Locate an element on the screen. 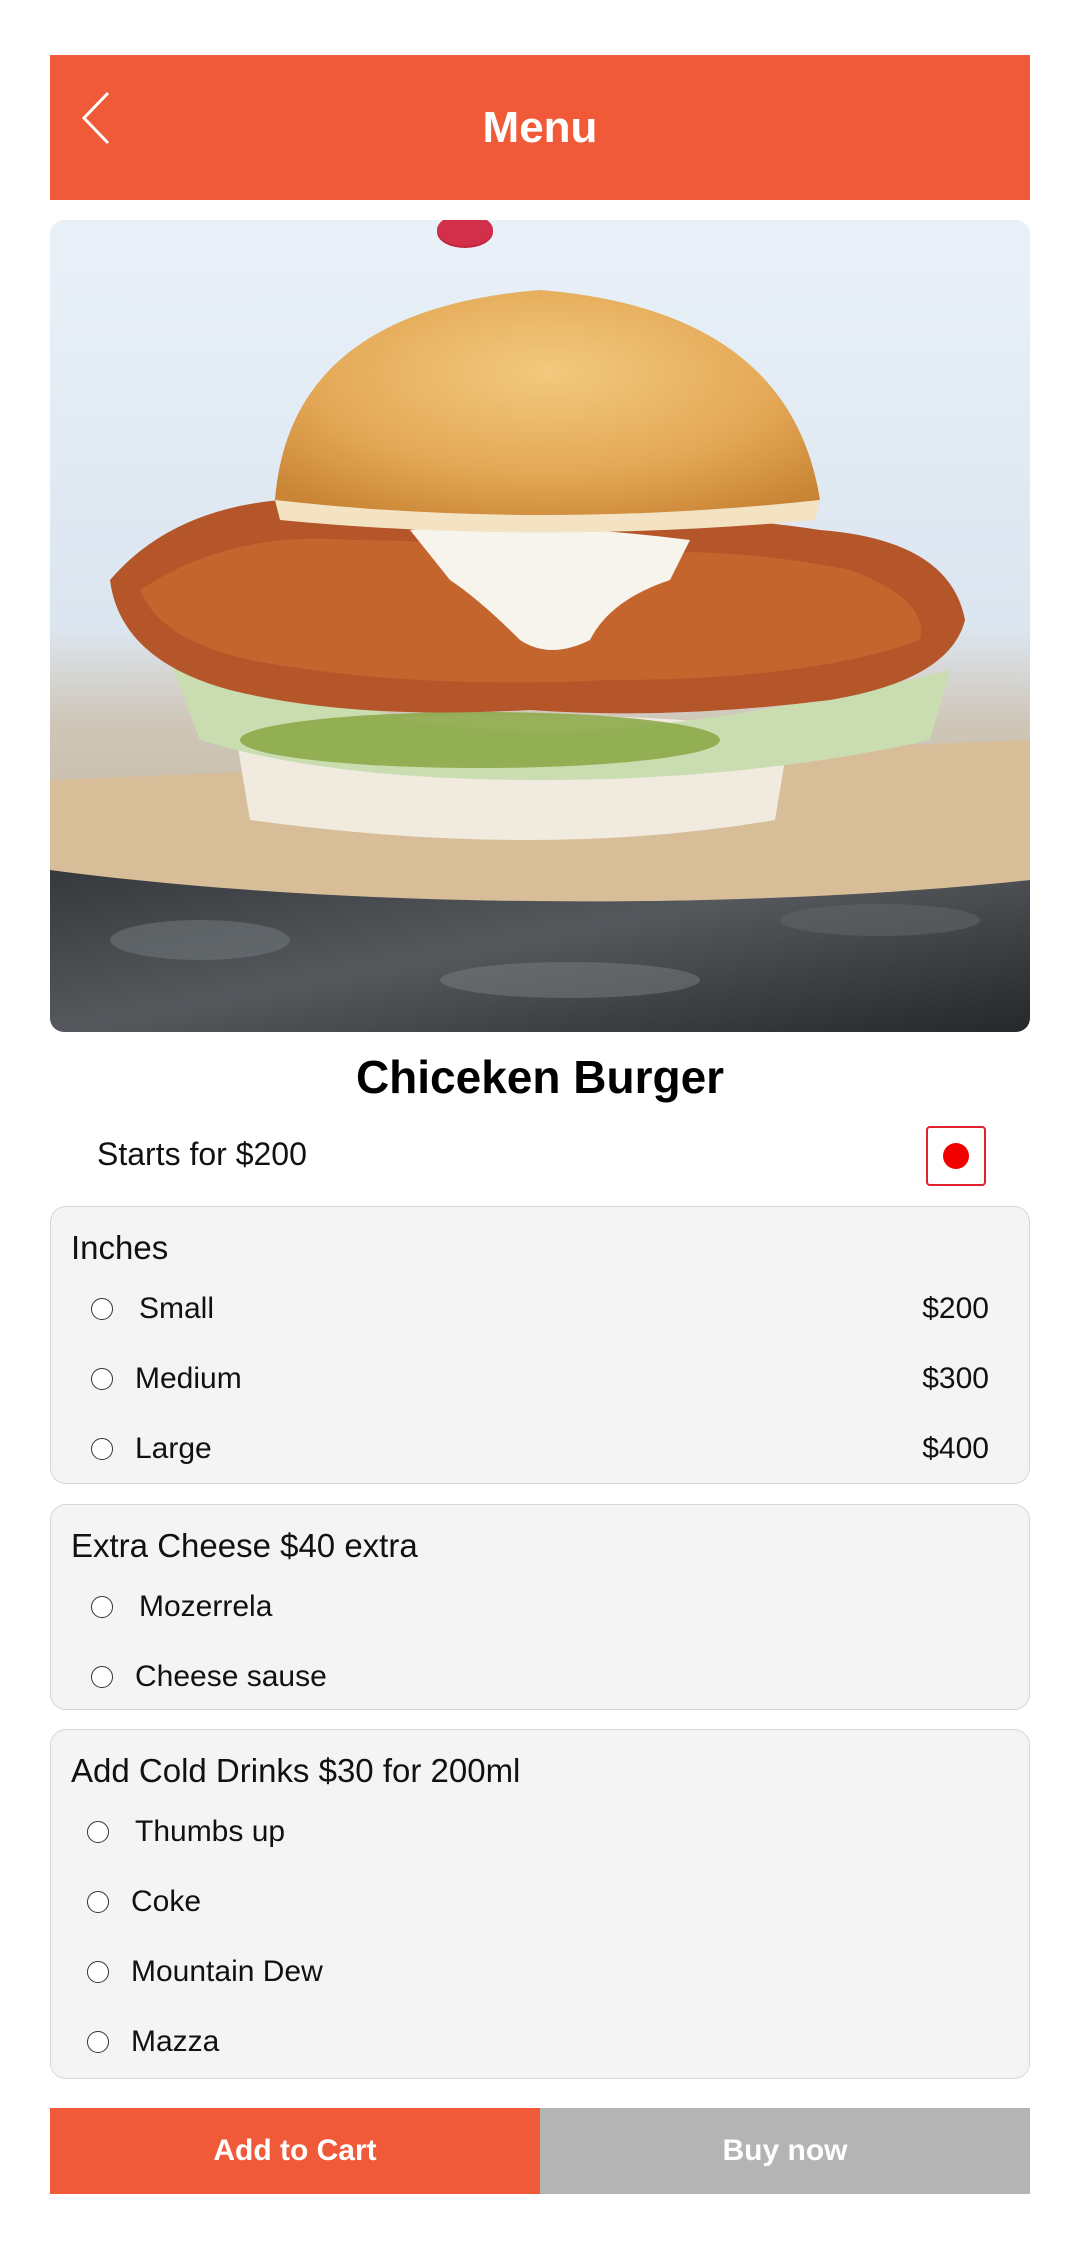 The width and height of the screenshot is (1080, 2259). group-title: Add Cold Drinks $30 for 200ml is located at coordinates (296, 1770).